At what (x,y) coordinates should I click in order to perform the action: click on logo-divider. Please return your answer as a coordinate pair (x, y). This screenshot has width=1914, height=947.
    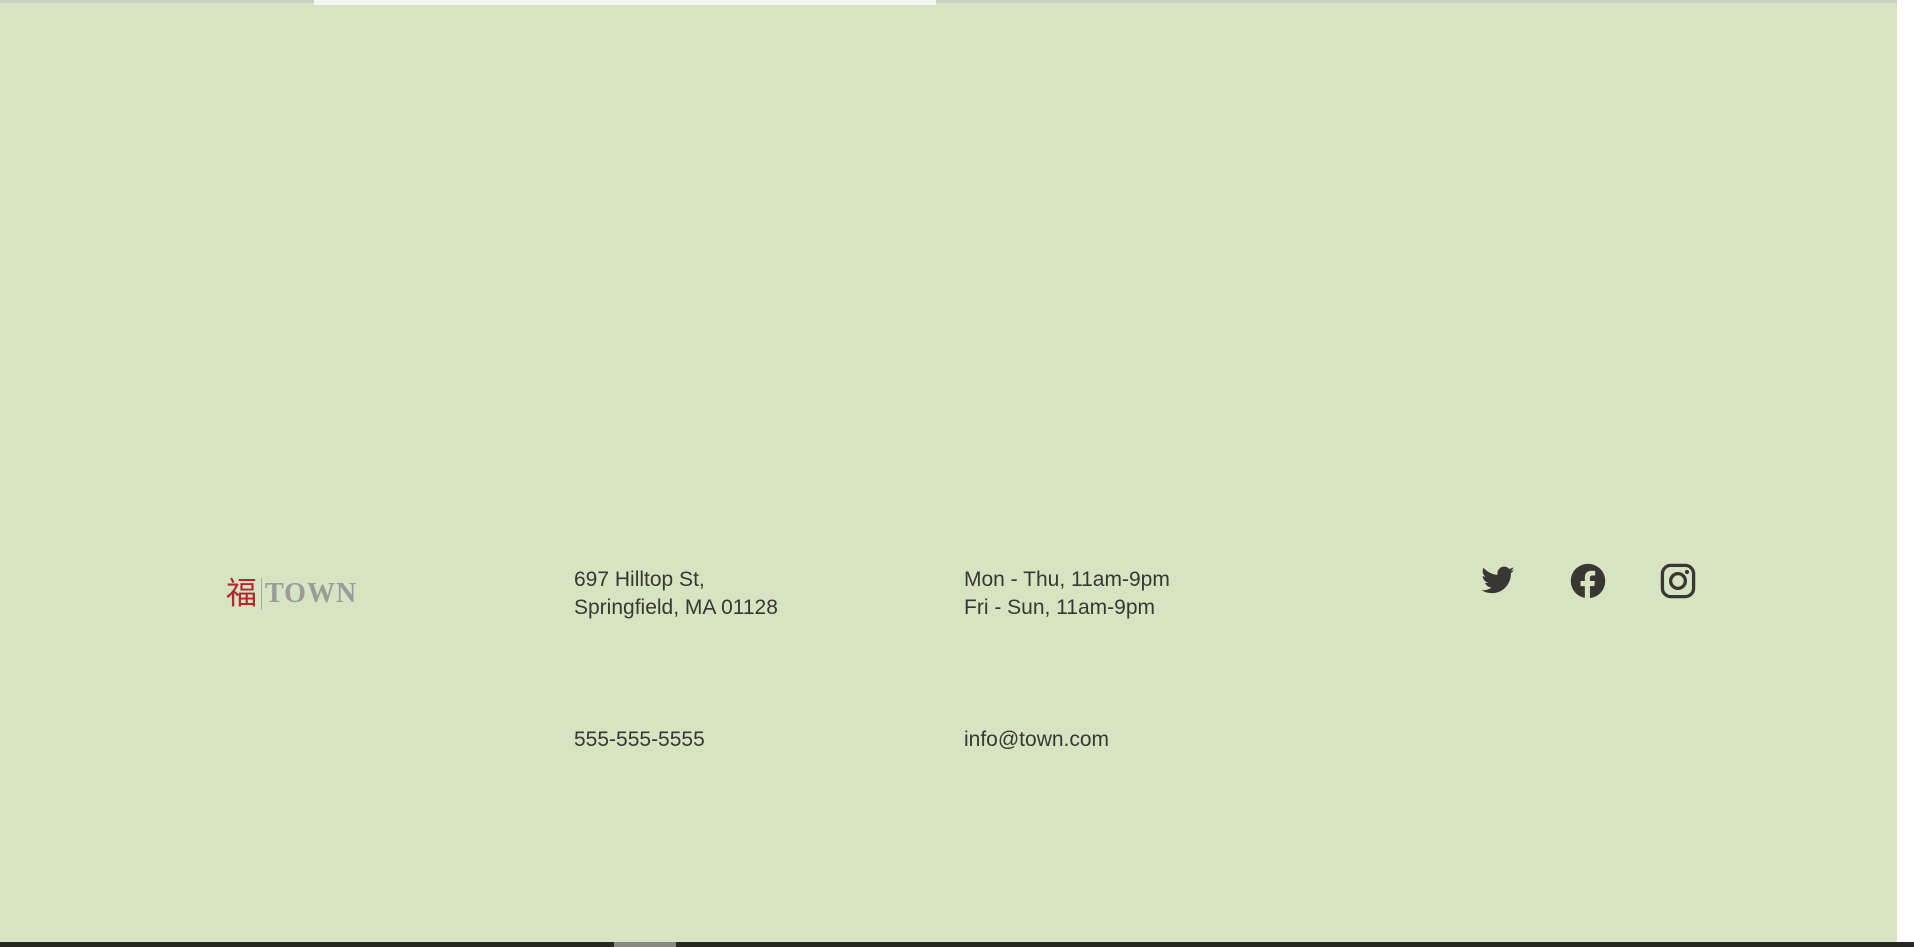
    Looking at the image, I should click on (261, 594).